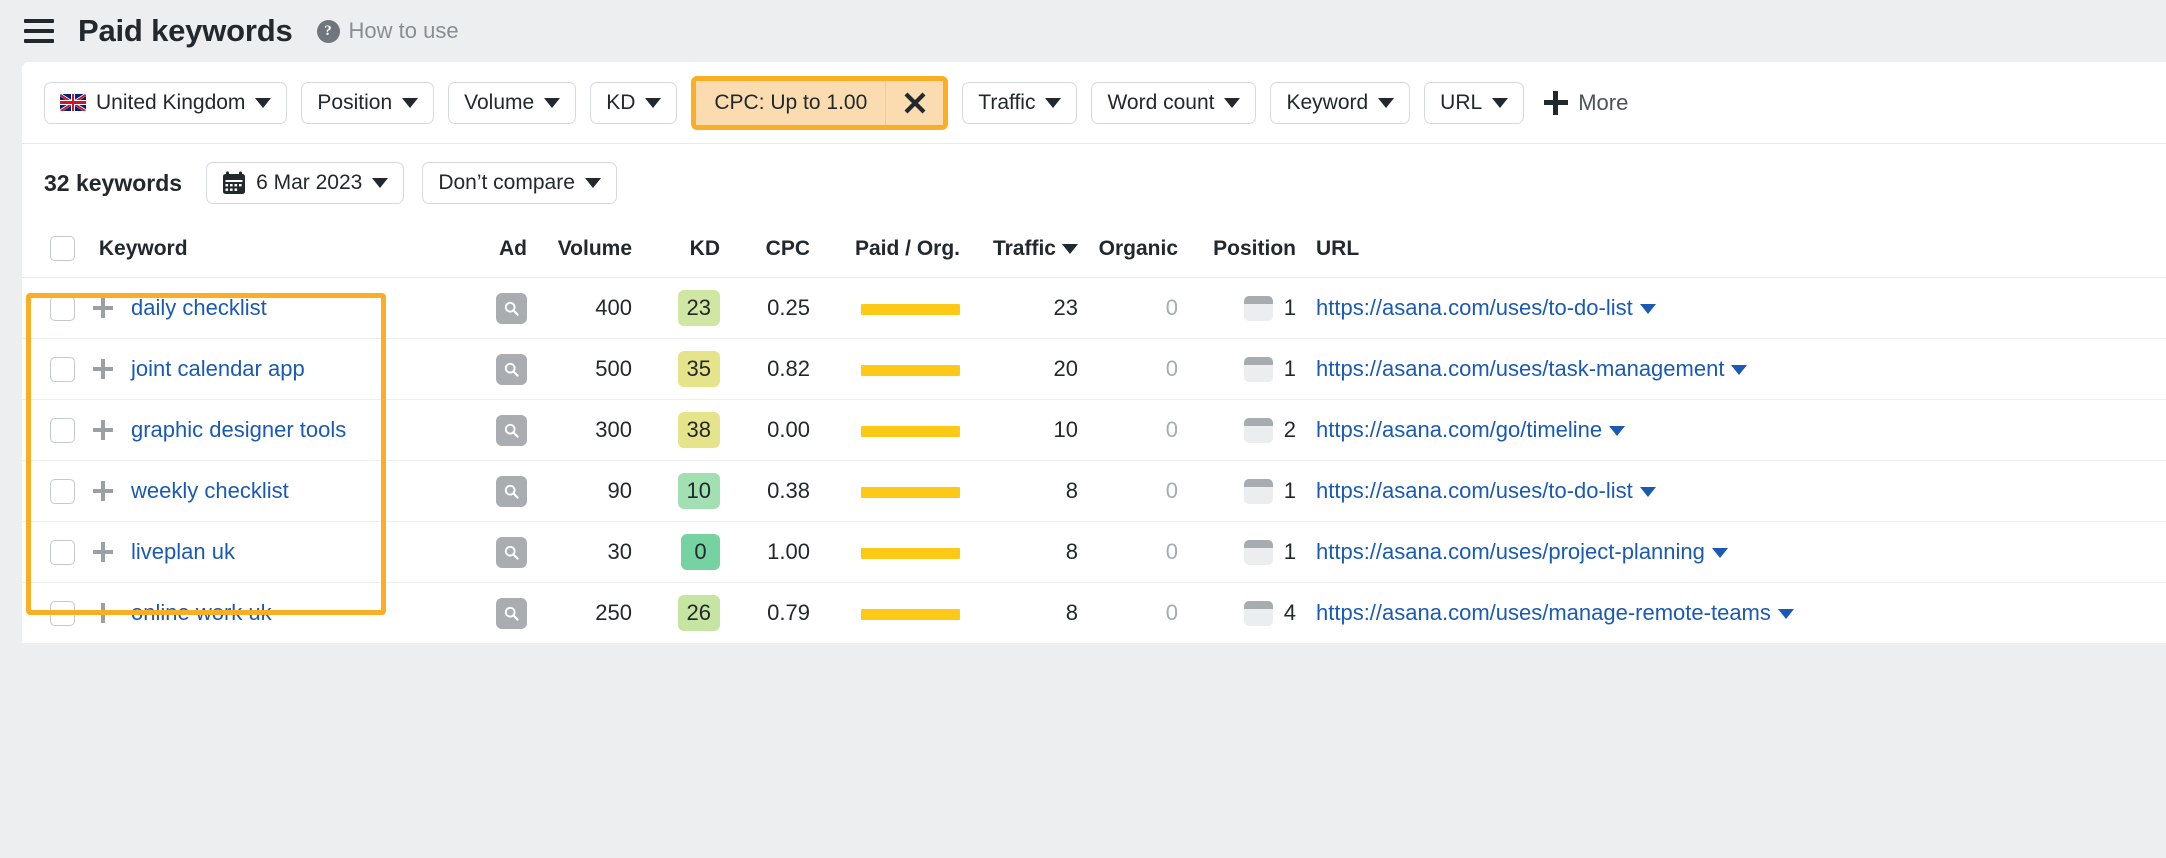  Describe the element at coordinates (765, 491) in the screenshot. I see `cell-cpc: 0.38` at that location.